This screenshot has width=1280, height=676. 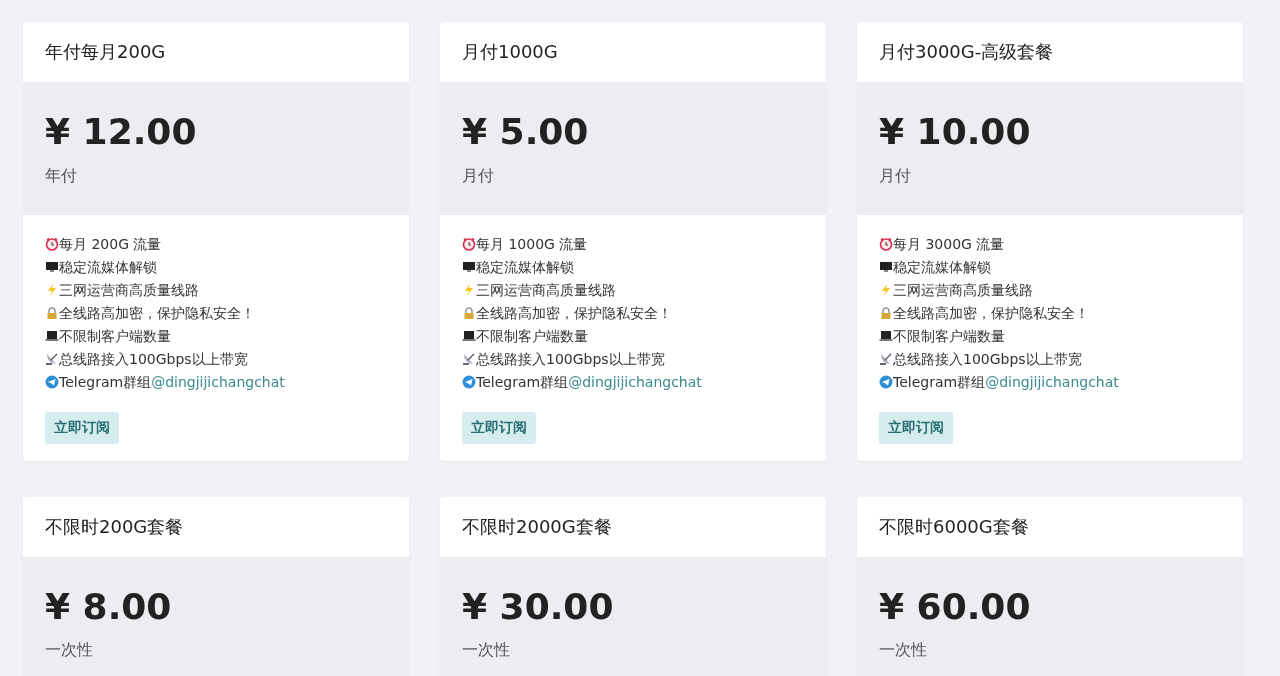 What do you see at coordinates (525, 132) in the screenshot?
I see `plan-price: ¥ 5.00` at bounding box center [525, 132].